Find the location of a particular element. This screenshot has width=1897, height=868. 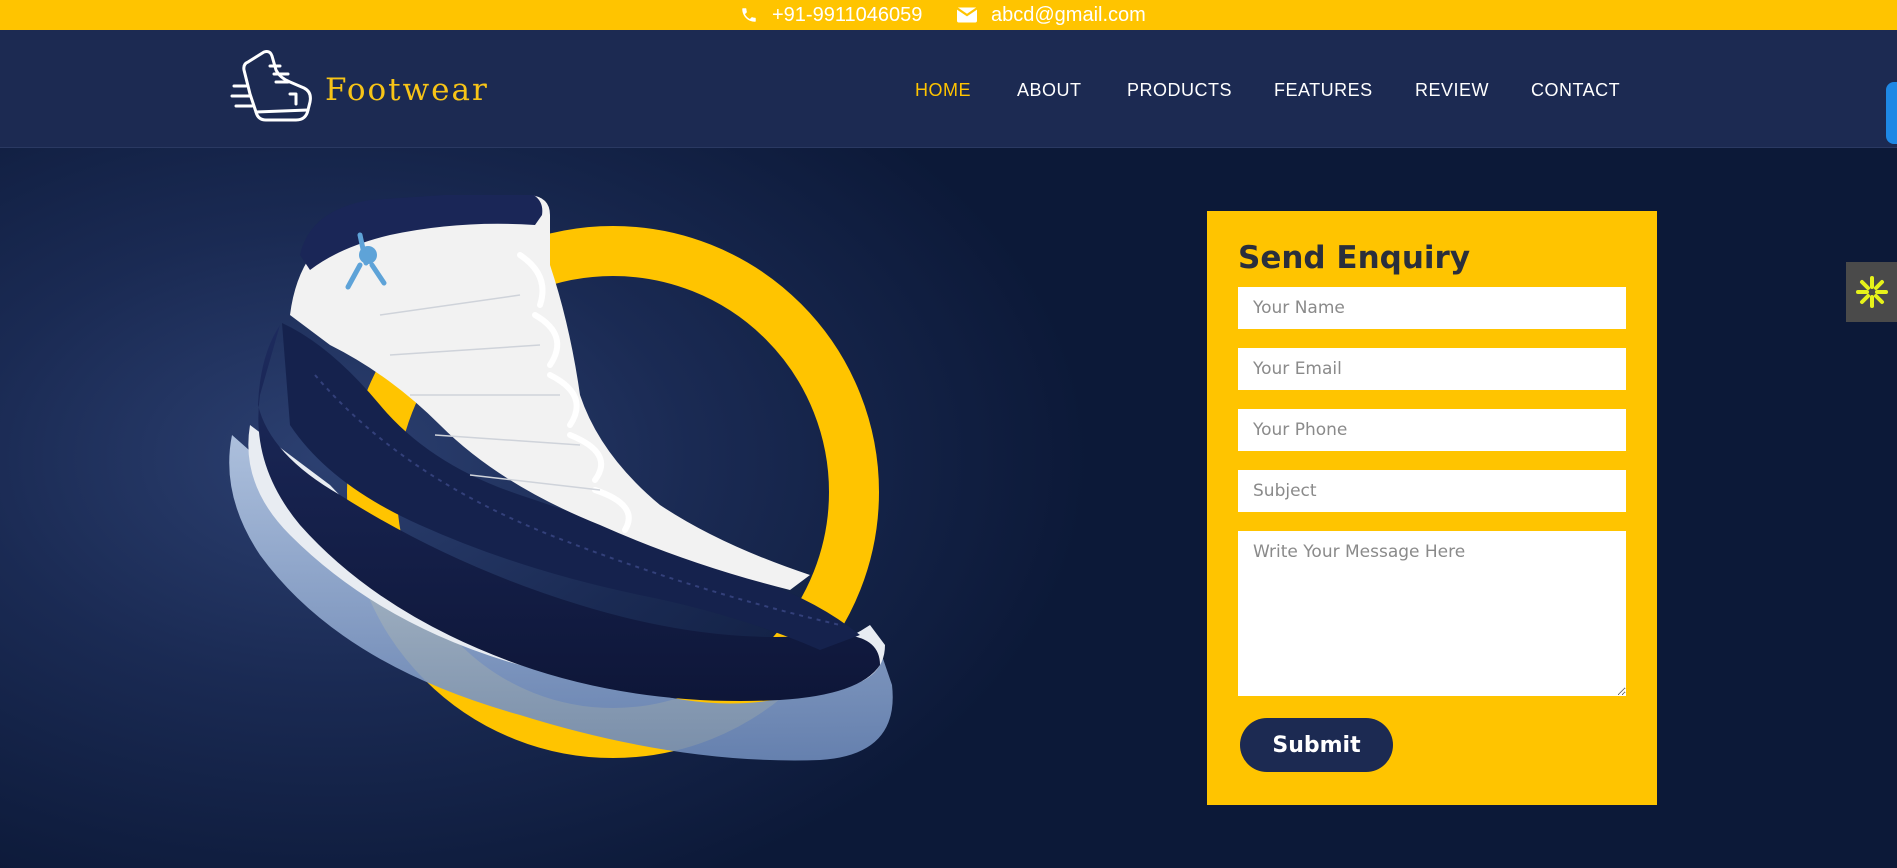

side-tab-handle is located at coordinates (1891, 113).